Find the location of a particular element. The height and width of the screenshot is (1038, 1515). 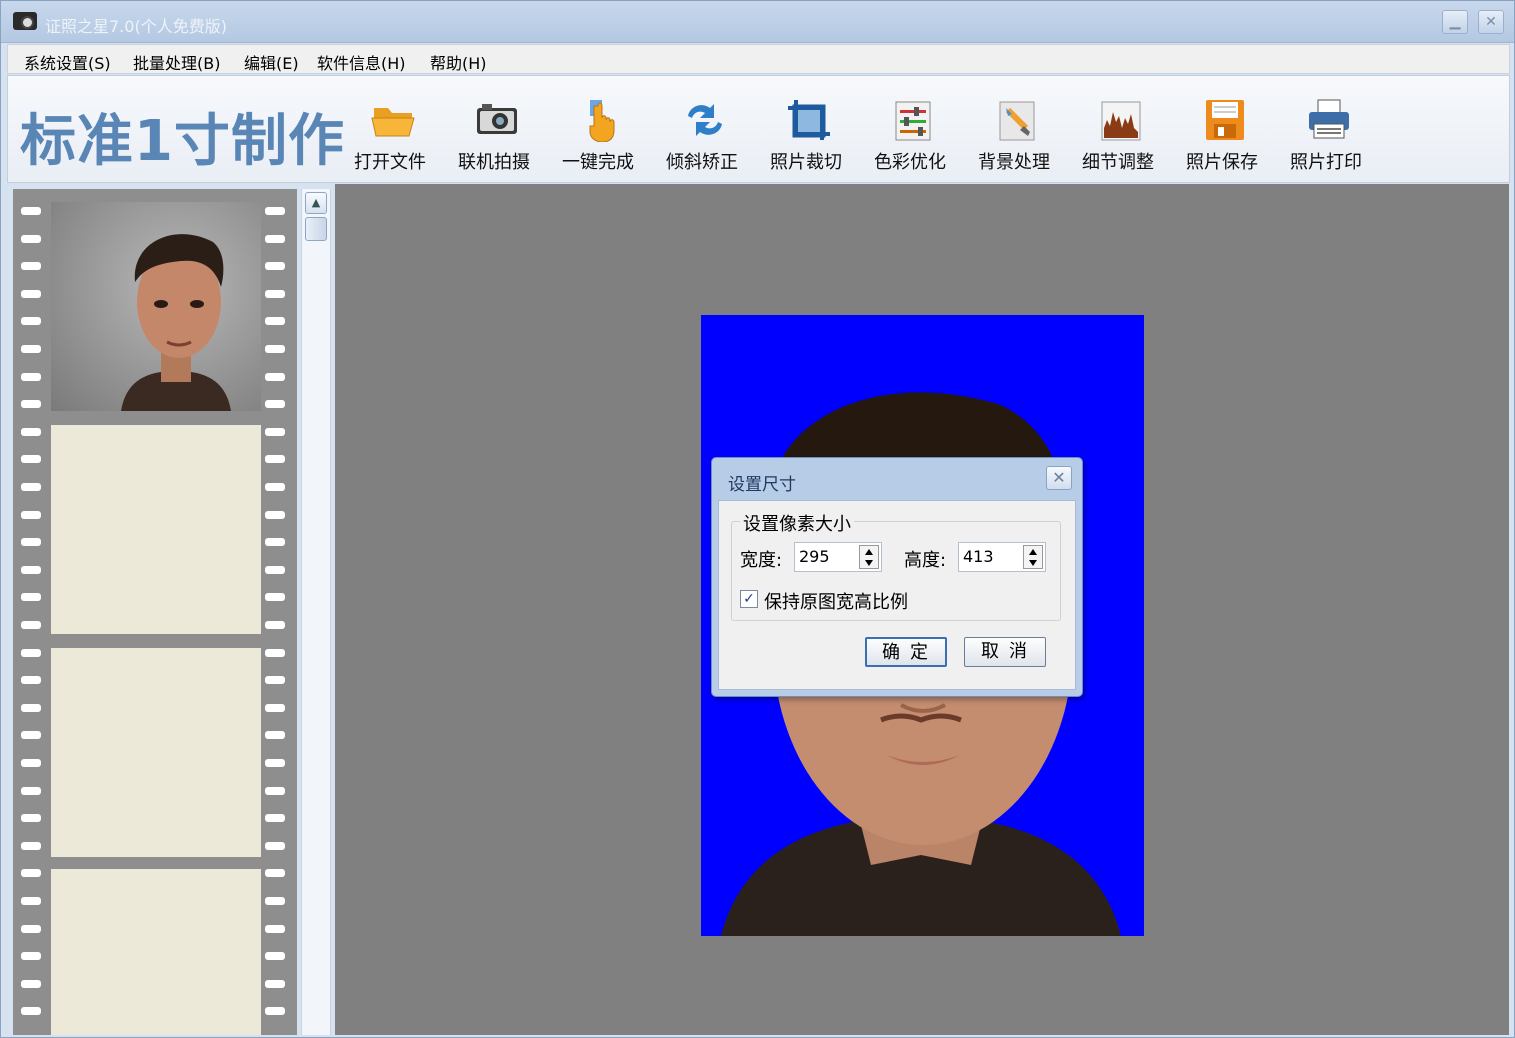

thumbnail-portrait is located at coordinates (156, 306).